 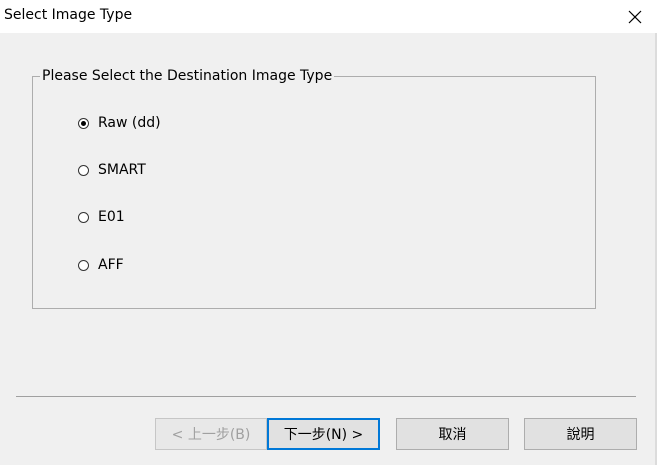 I want to click on help-button: 說明, so click(x=580, y=434).